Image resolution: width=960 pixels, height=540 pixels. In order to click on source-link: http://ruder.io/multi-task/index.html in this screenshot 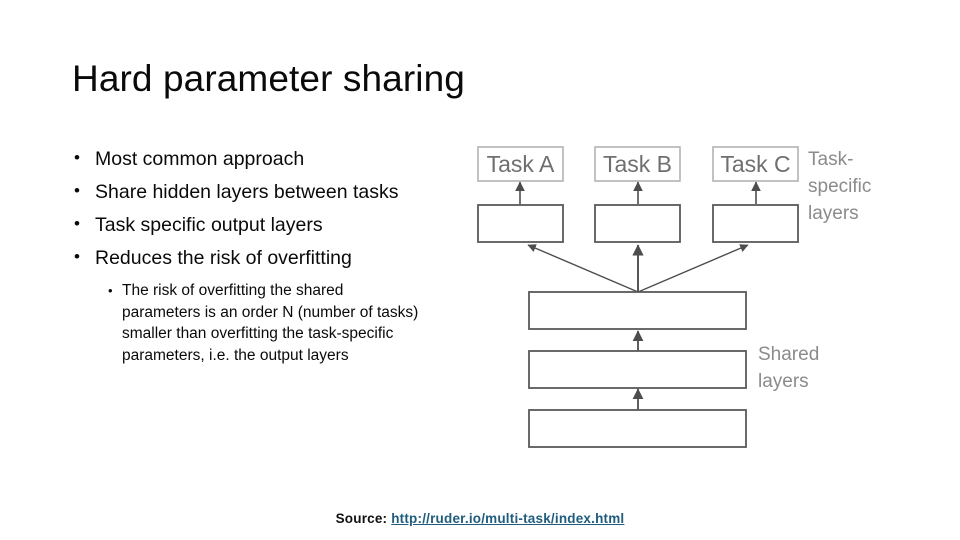, I will do `click(507, 518)`.